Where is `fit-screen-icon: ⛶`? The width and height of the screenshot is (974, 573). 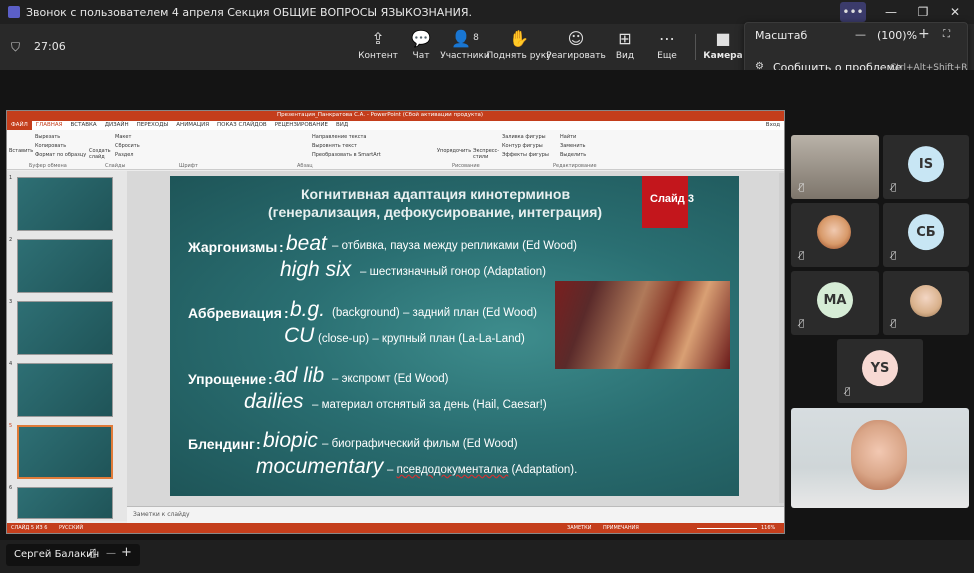
fit-screen-icon: ⛶ is located at coordinates (946, 34).